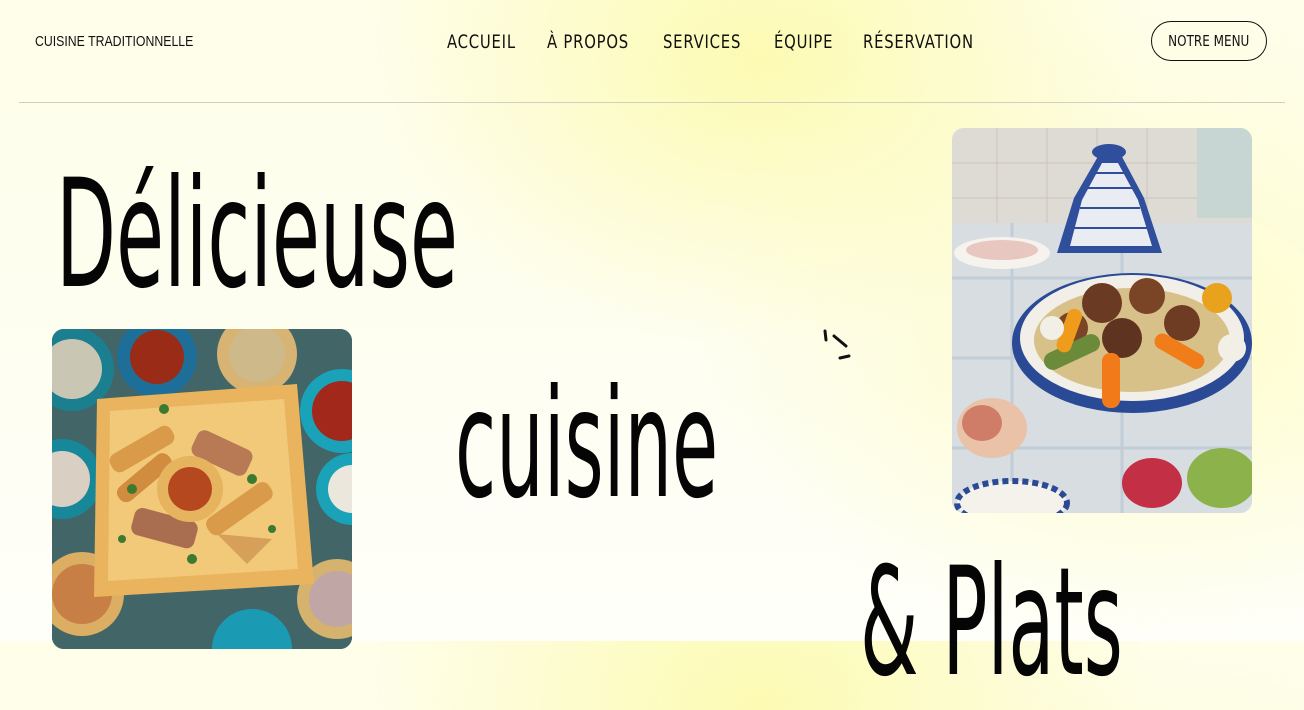 This screenshot has width=1304, height=710. What do you see at coordinates (1102, 320) in the screenshot?
I see `couscous-tagine-photo` at bounding box center [1102, 320].